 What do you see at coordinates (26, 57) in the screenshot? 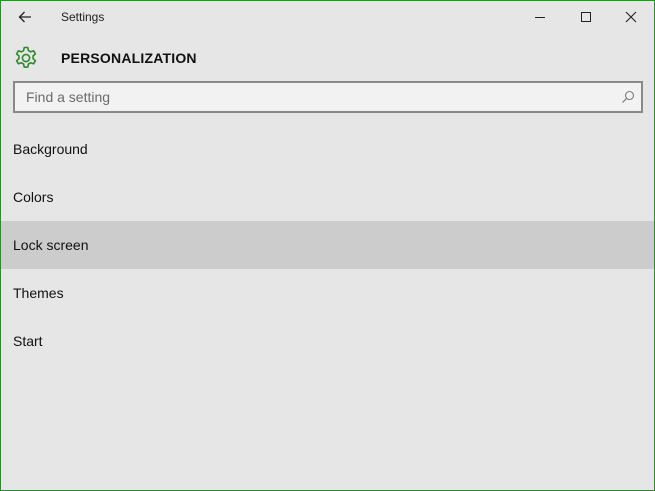
I see `gear-icon` at bounding box center [26, 57].